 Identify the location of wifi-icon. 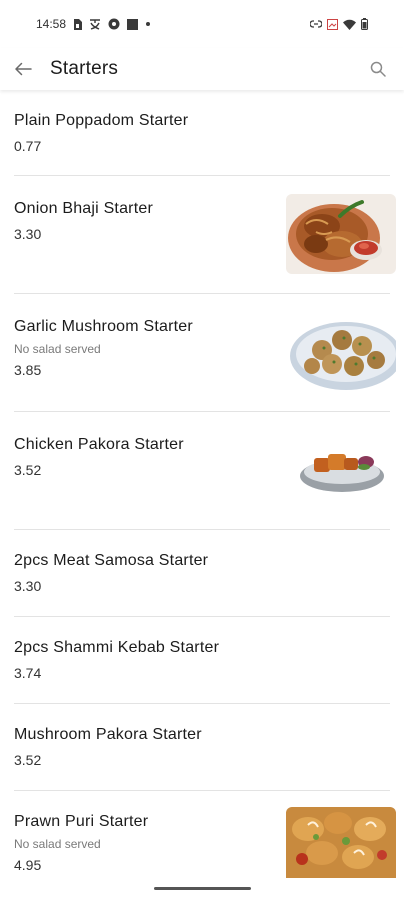
(349, 24).